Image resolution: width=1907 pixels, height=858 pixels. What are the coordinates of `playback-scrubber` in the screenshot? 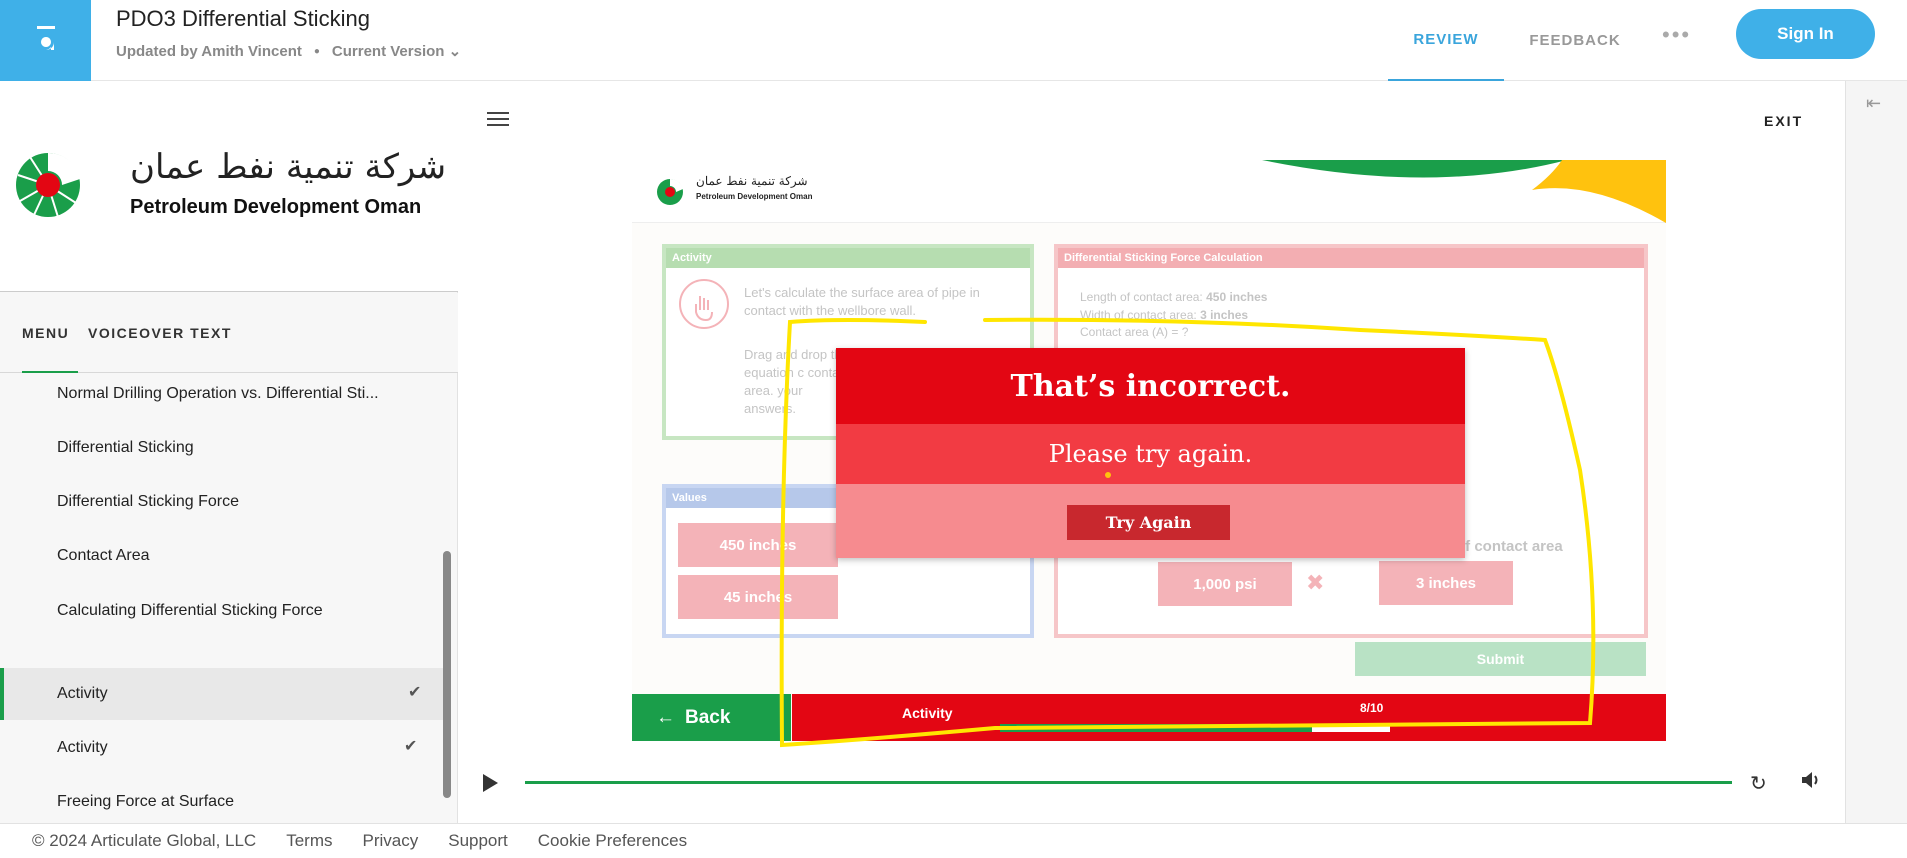 It's located at (1128, 782).